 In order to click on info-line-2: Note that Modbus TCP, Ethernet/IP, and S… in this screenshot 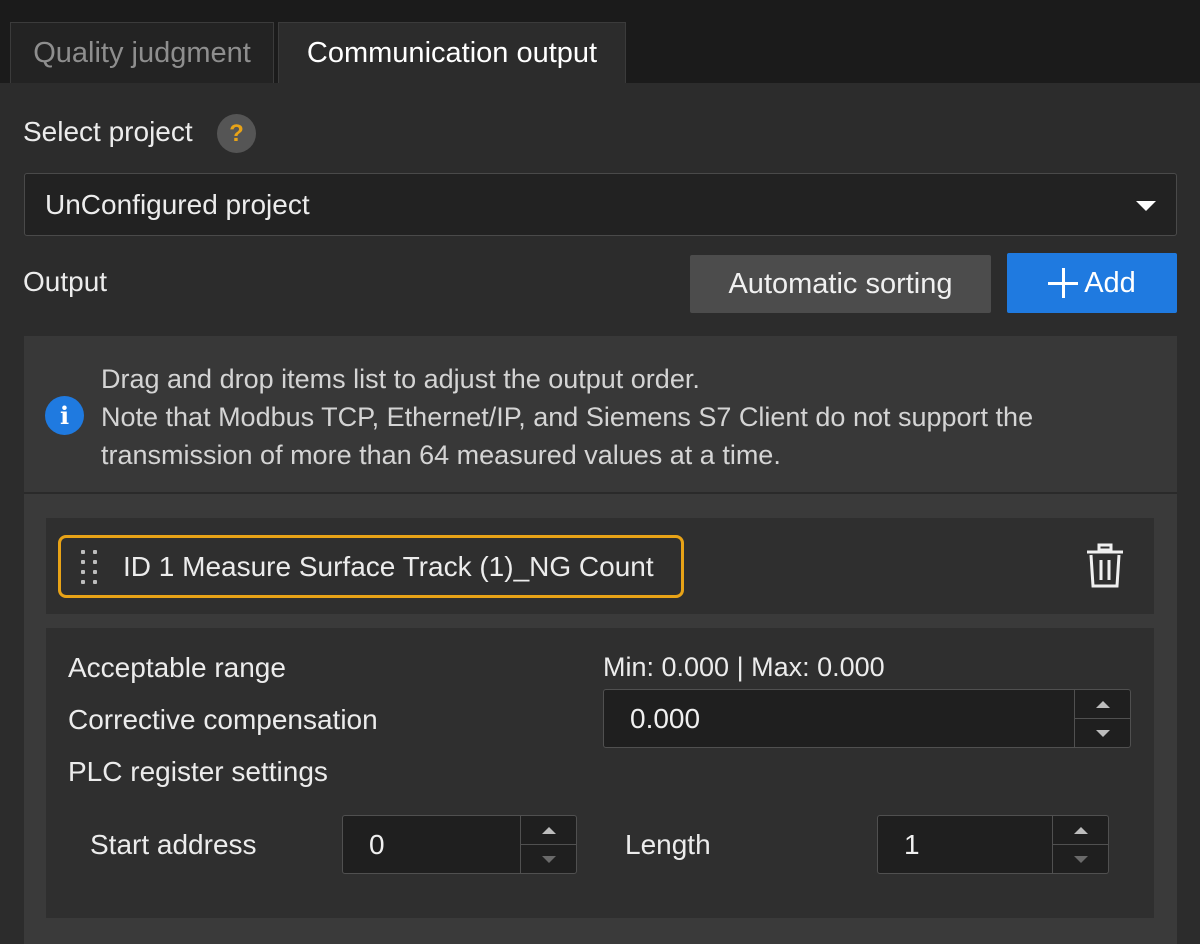, I will do `click(567, 436)`.